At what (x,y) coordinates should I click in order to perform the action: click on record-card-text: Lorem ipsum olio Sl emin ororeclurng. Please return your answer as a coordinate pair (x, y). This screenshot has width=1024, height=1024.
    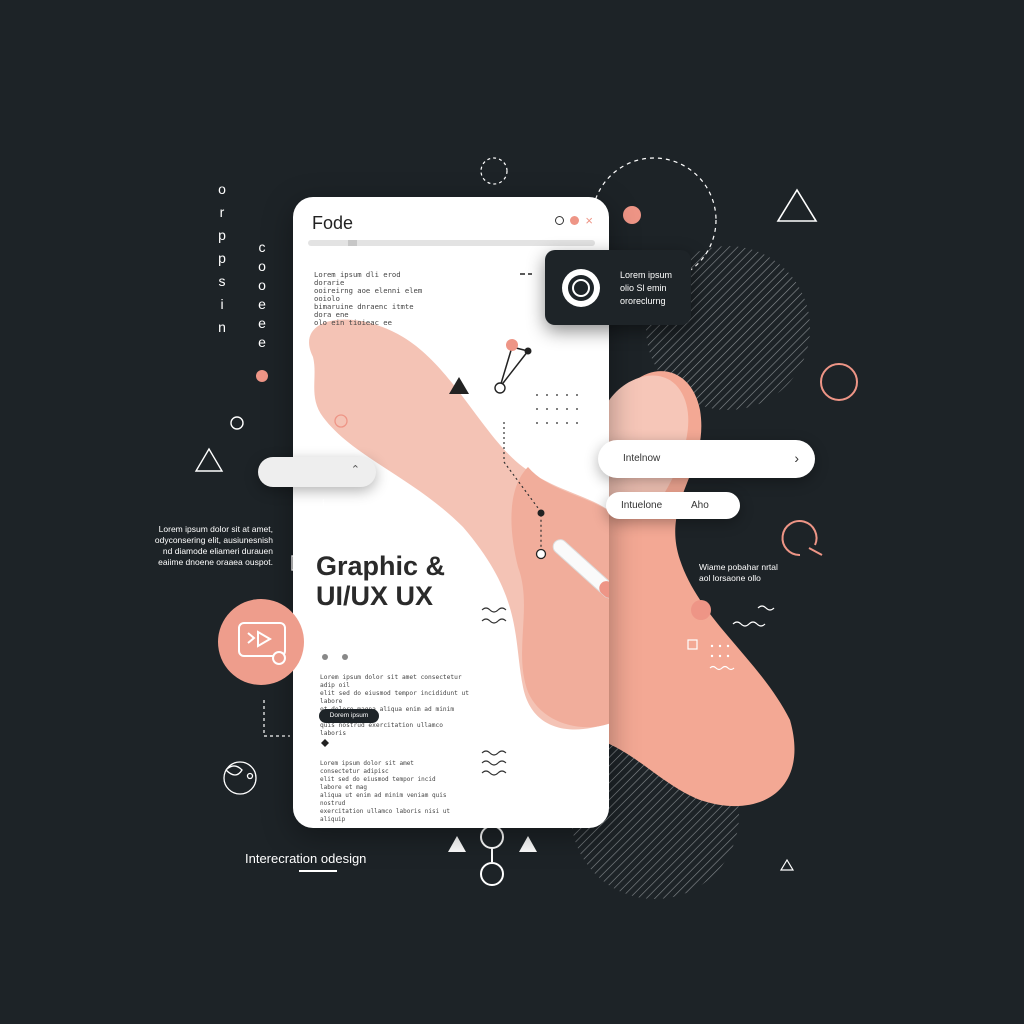
    Looking at the image, I should click on (646, 288).